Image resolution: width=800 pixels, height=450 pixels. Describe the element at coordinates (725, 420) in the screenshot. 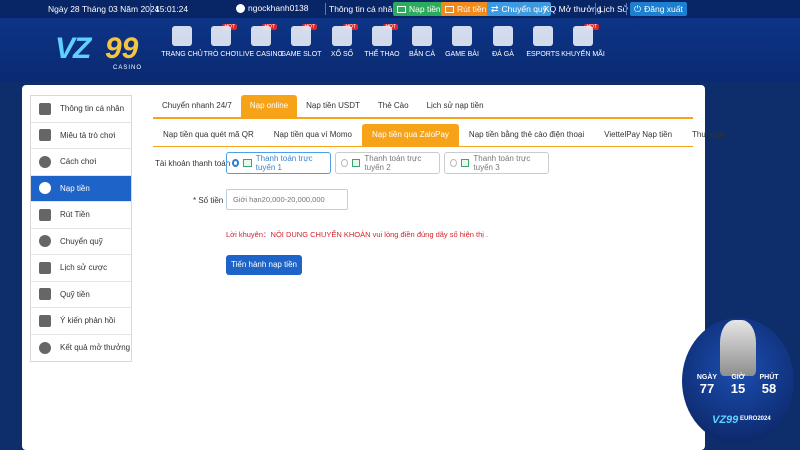

I see `widget-brand-logo: VZ99` at that location.